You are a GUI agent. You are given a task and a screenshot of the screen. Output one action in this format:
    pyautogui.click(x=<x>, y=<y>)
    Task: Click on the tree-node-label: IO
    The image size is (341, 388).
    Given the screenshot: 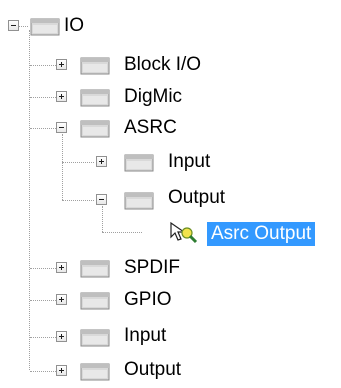 What is the action you would take?
    pyautogui.click(x=74, y=26)
    